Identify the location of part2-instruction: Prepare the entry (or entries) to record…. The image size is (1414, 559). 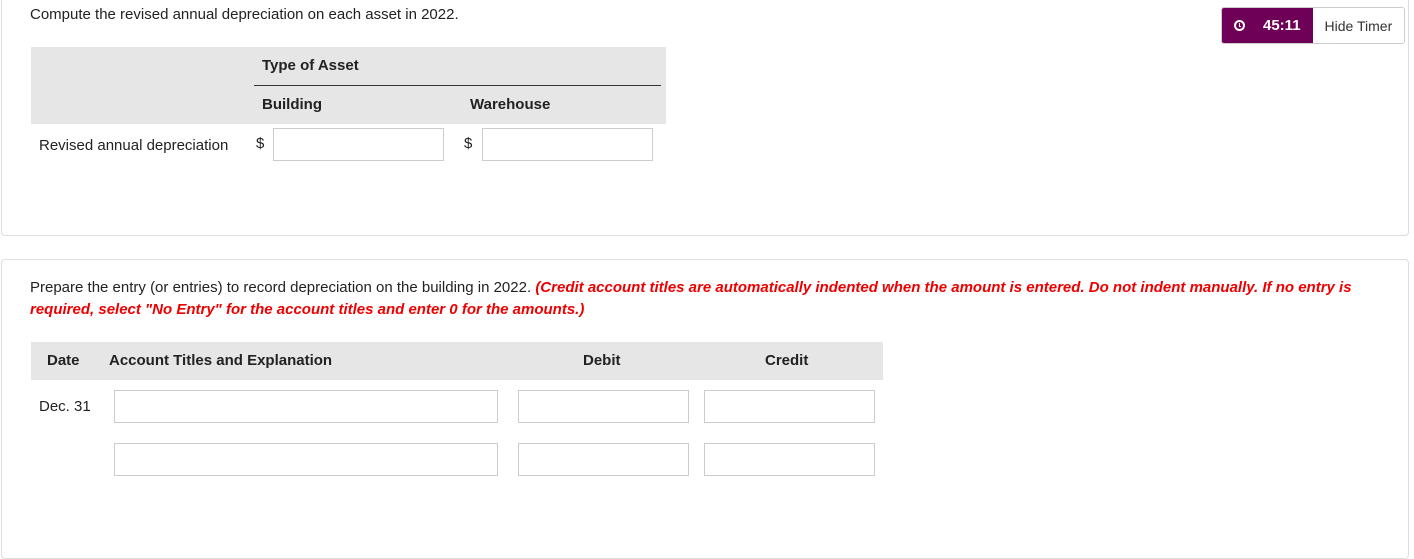
(700, 299).